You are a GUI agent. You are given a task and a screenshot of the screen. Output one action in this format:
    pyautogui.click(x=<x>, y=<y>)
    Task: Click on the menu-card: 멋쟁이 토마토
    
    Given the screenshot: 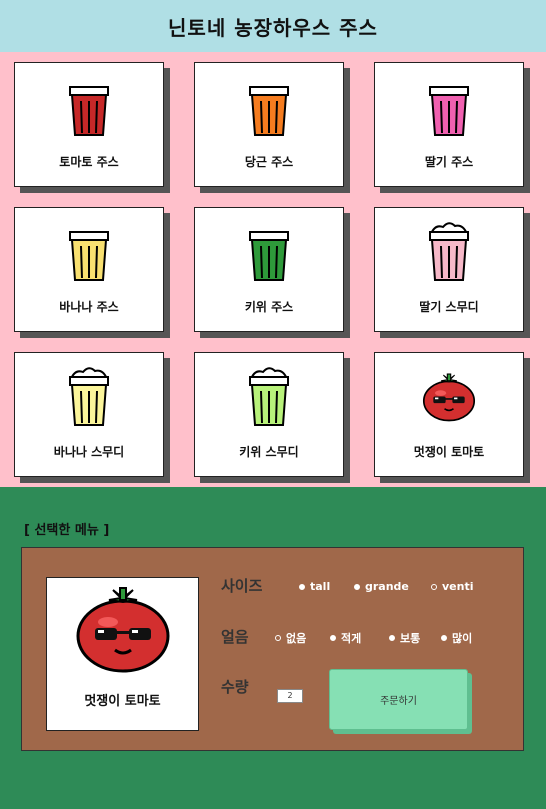 What is the action you would take?
    pyautogui.click(x=449, y=414)
    